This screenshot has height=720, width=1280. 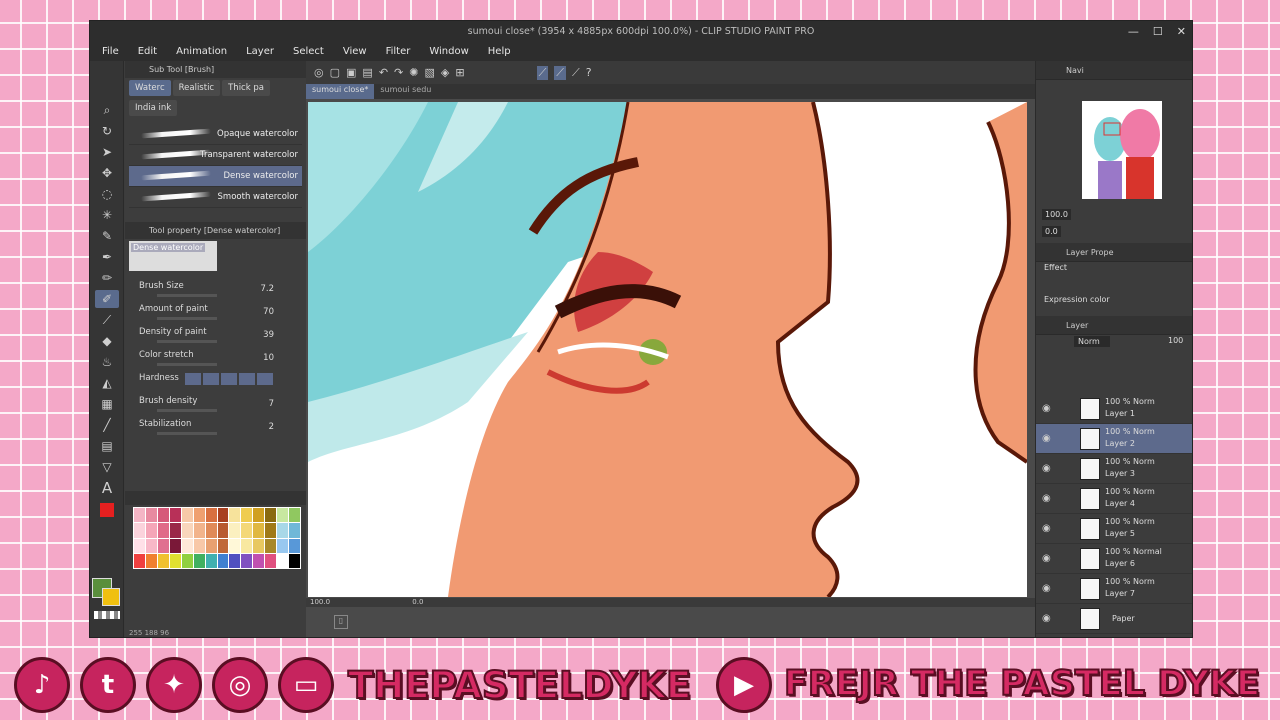 What do you see at coordinates (174, 685) in the screenshot?
I see `twitter-icon: ✦` at bounding box center [174, 685].